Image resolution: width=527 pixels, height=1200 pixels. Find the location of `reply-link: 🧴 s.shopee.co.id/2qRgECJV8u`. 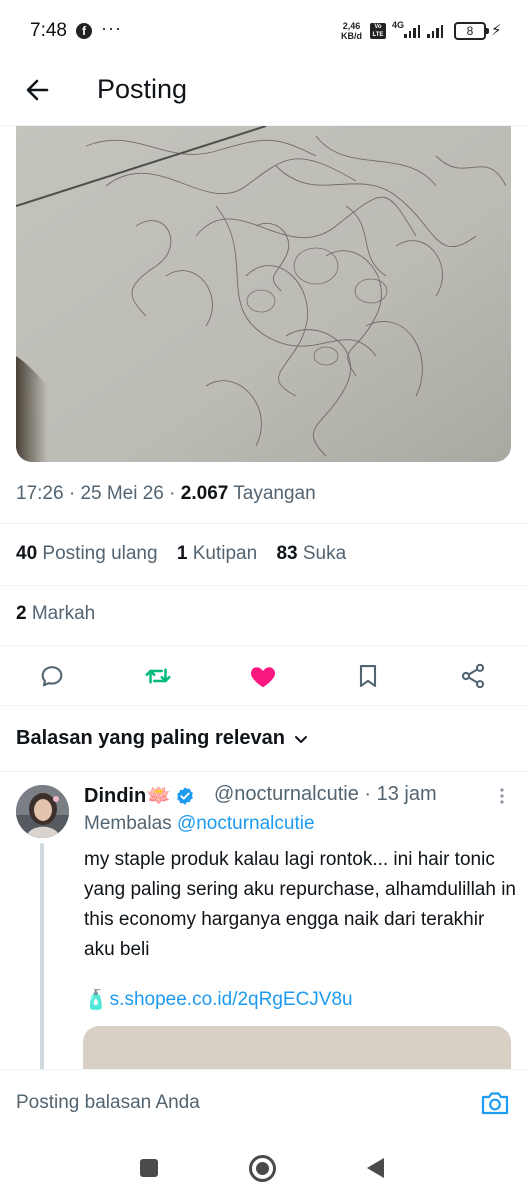

reply-link: 🧴 s.shopee.co.id/2qRgECJV8u is located at coordinates (218, 1000).